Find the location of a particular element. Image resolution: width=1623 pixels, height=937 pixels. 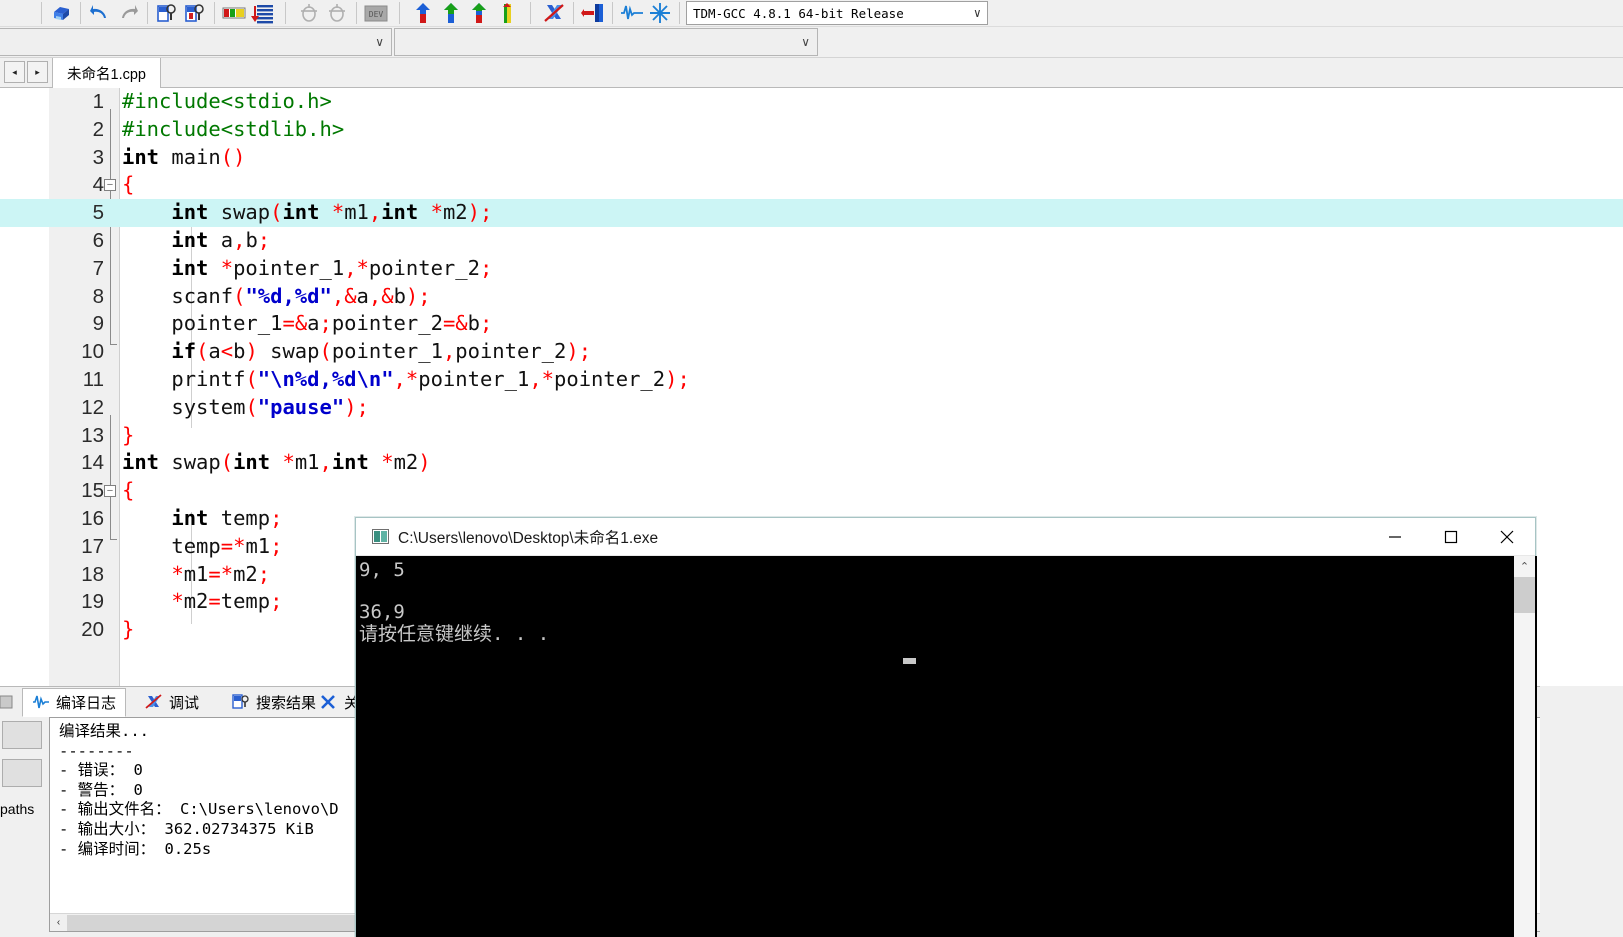

goto-line-icon is located at coordinates (234, 13).